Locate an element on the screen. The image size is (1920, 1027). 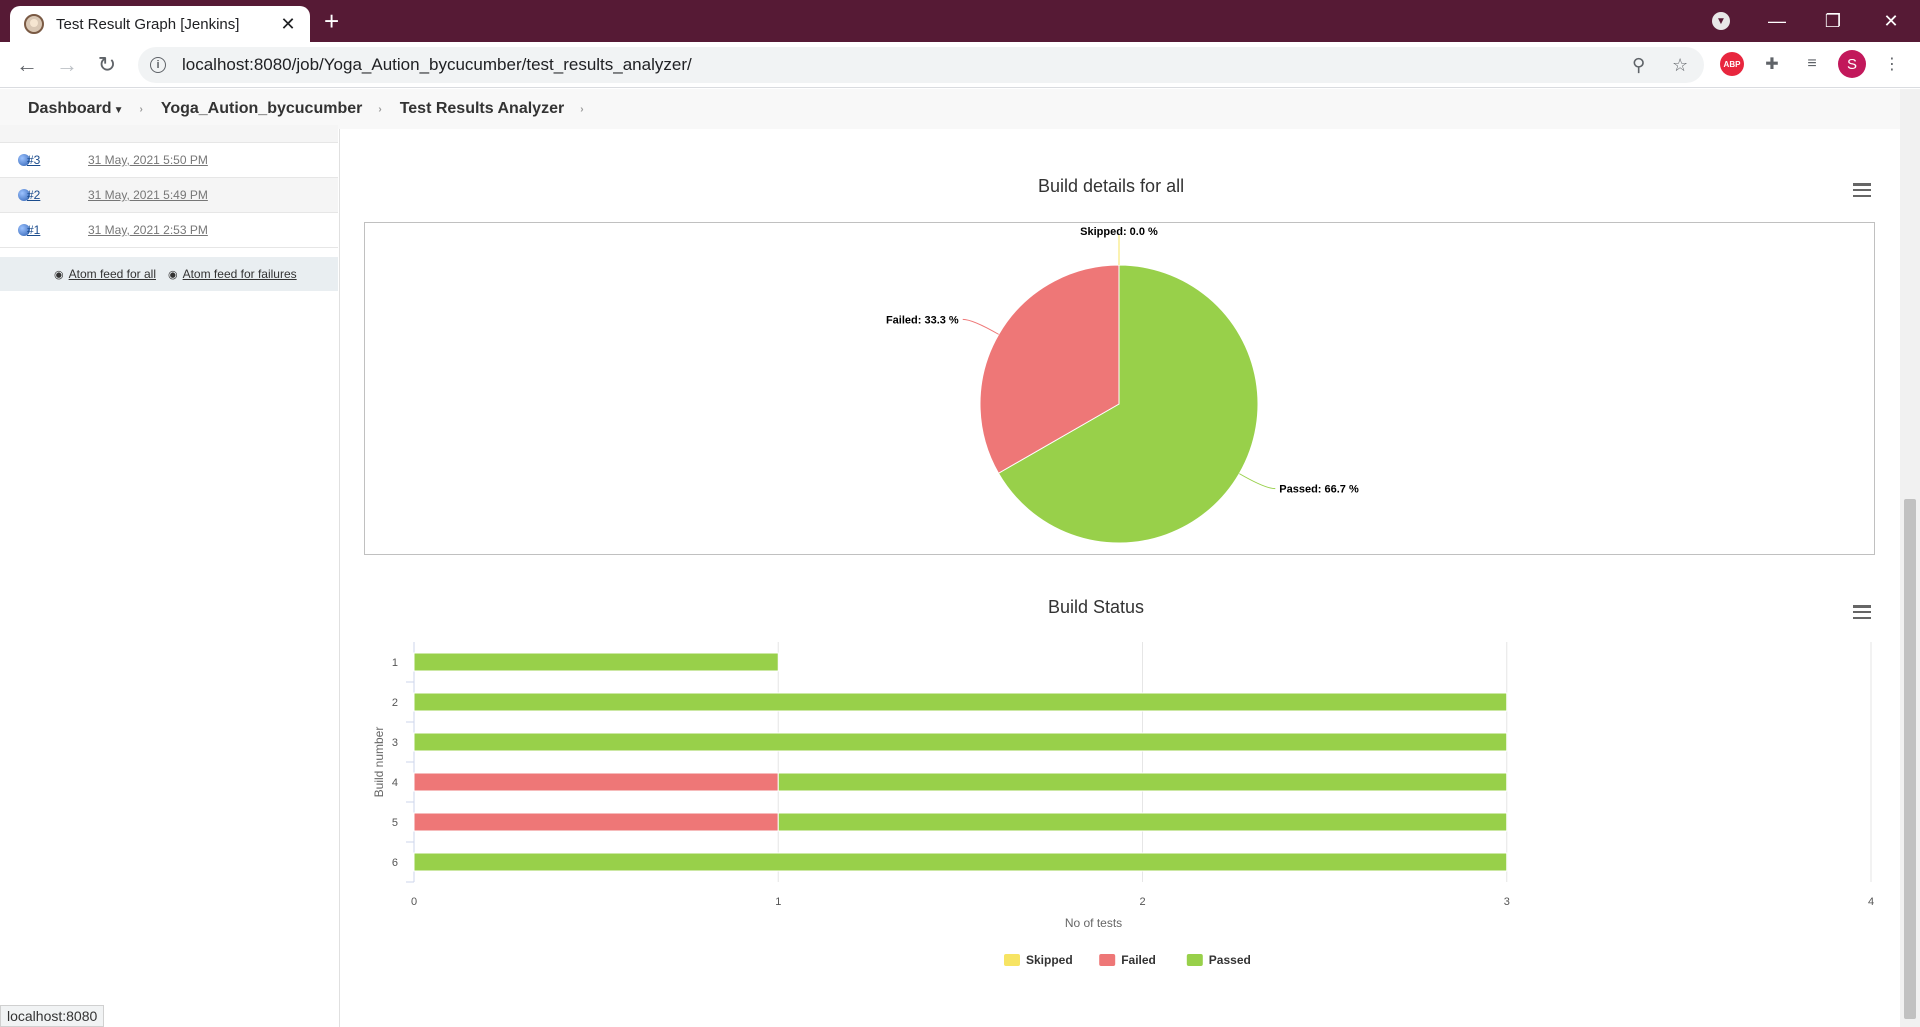
x-tick-label: 3 is located at coordinates (1507, 902).